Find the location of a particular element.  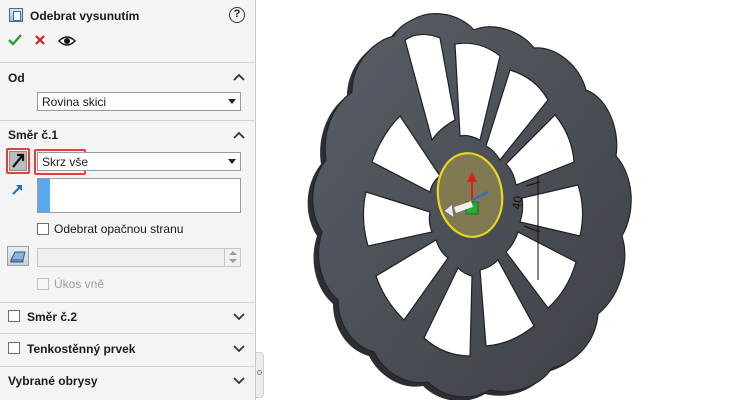

ok-button is located at coordinates (15, 42).